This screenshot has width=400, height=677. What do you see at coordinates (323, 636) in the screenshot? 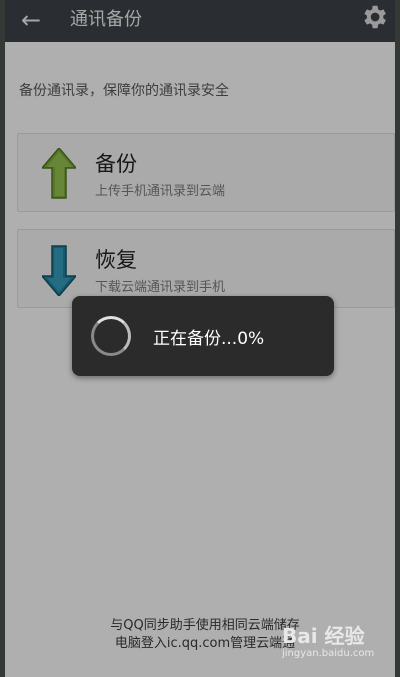
I see `watermark-logo: Bai 经验` at bounding box center [323, 636].